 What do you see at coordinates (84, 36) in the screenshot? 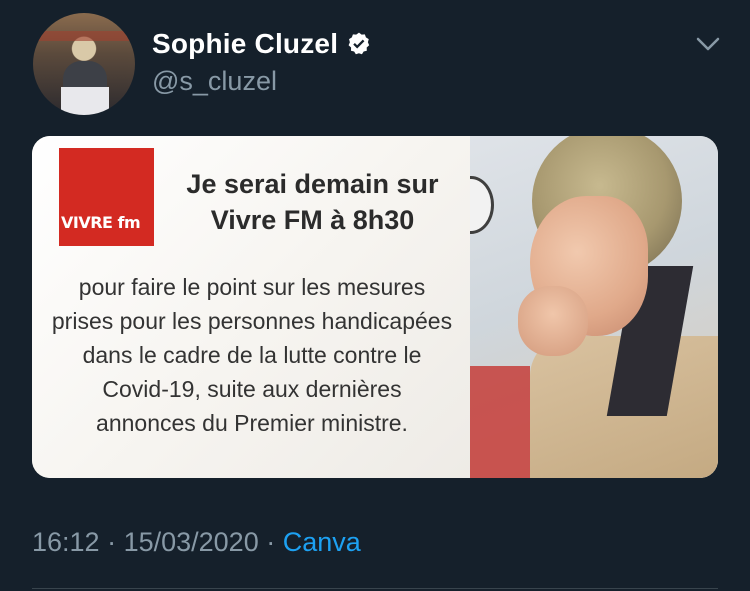
I see `avatar-bg-shelf` at bounding box center [84, 36].